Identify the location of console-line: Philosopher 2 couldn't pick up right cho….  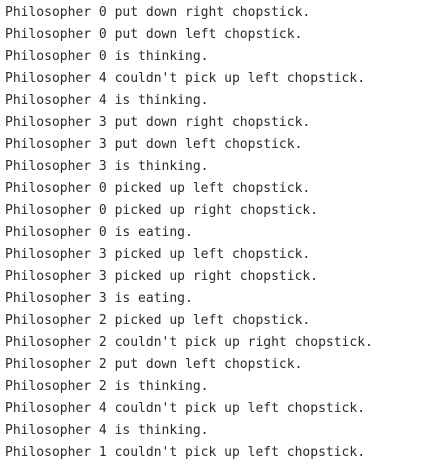
(189, 342).